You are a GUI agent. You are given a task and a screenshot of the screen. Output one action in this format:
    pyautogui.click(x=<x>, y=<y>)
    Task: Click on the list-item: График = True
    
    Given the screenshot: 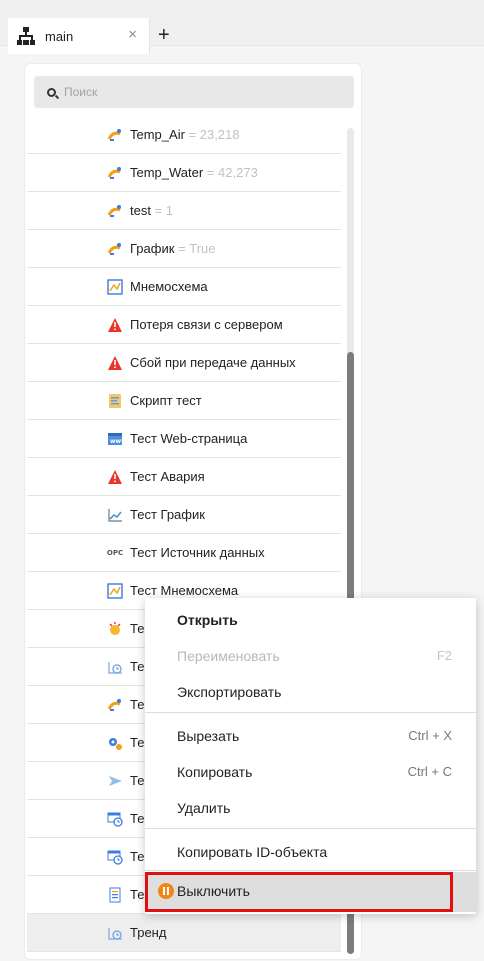 What is the action you would take?
    pyautogui.click(x=184, y=249)
    